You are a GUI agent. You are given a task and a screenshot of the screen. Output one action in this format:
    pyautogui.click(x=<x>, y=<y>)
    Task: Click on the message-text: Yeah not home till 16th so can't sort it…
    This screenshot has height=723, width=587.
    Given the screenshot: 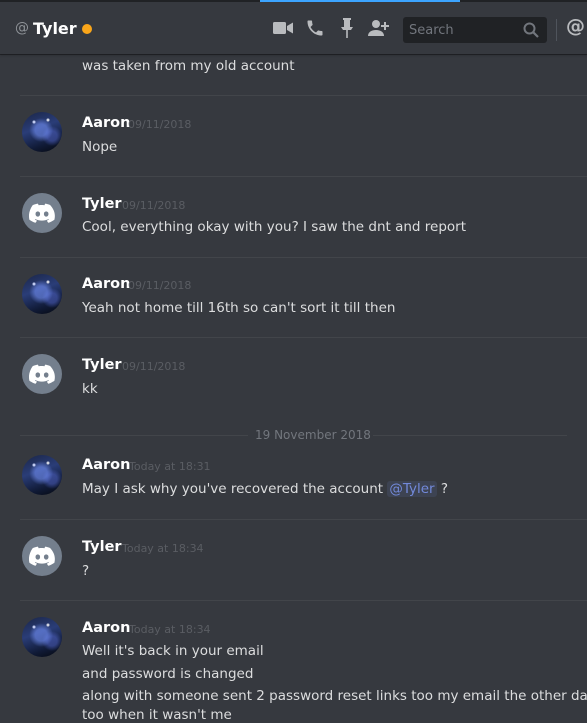 What is the action you would take?
    pyautogui.click(x=239, y=308)
    